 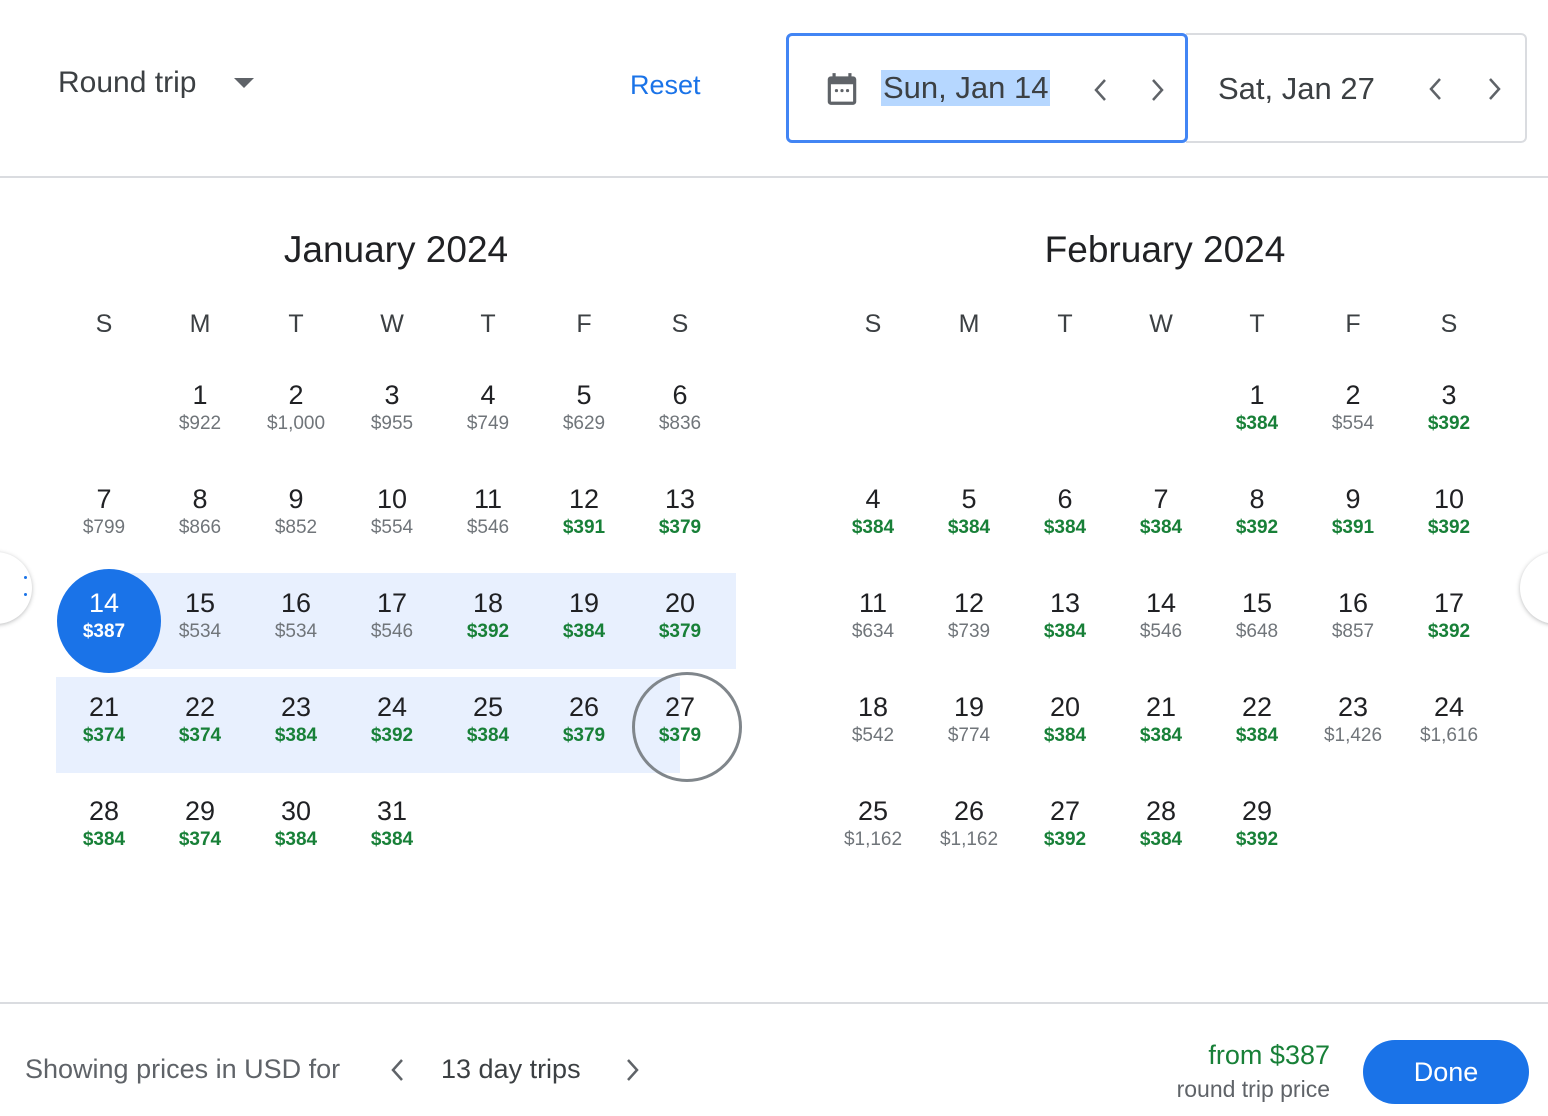 What do you see at coordinates (392, 725) in the screenshot?
I see `day-cell: 24 $392` at bounding box center [392, 725].